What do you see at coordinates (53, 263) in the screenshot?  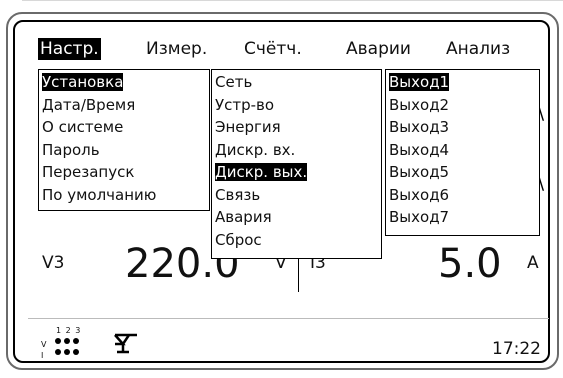 I see `voltage-label: V3` at bounding box center [53, 263].